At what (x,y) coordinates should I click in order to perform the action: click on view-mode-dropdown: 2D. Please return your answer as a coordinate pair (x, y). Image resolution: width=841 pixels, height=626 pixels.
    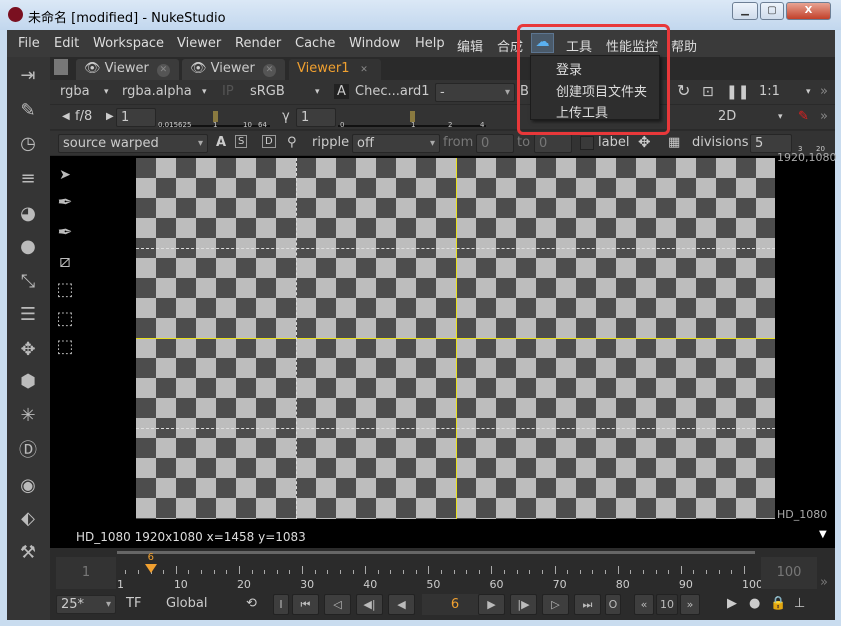
    Looking at the image, I should click on (727, 116).